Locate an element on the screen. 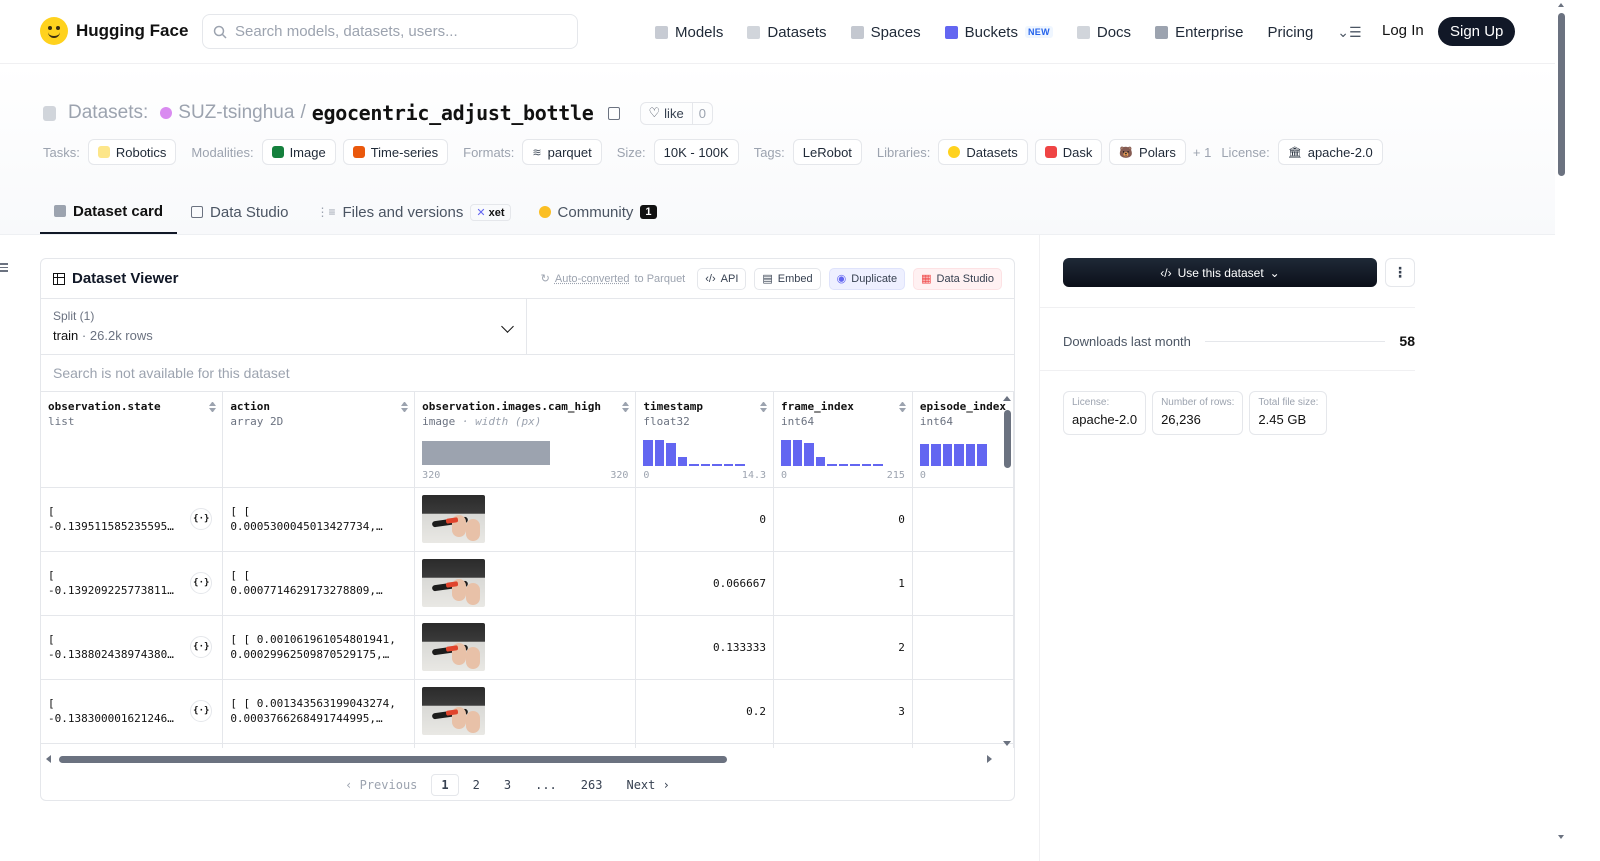 This screenshot has width=1600, height=861. tag-image: Image is located at coordinates (298, 152).